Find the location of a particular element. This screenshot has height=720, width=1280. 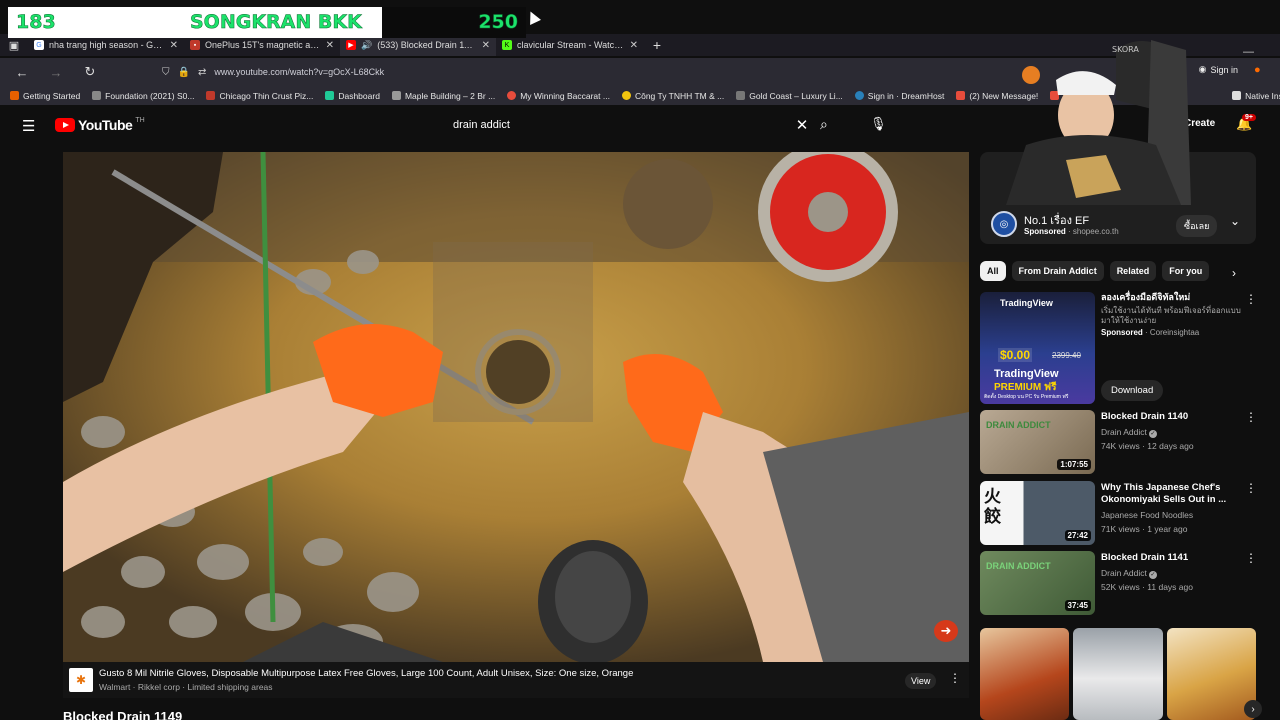

chip-for-you: For you is located at coordinates (1186, 271).